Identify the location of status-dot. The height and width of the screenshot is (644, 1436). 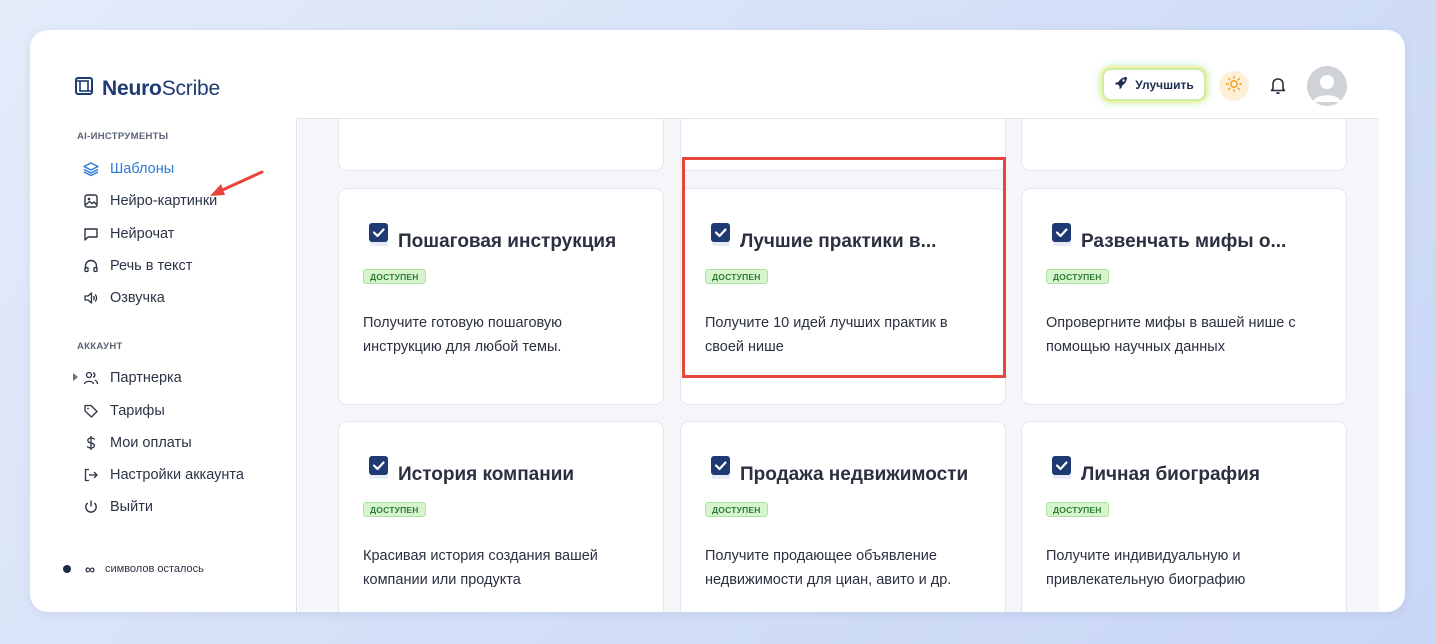
(67, 569).